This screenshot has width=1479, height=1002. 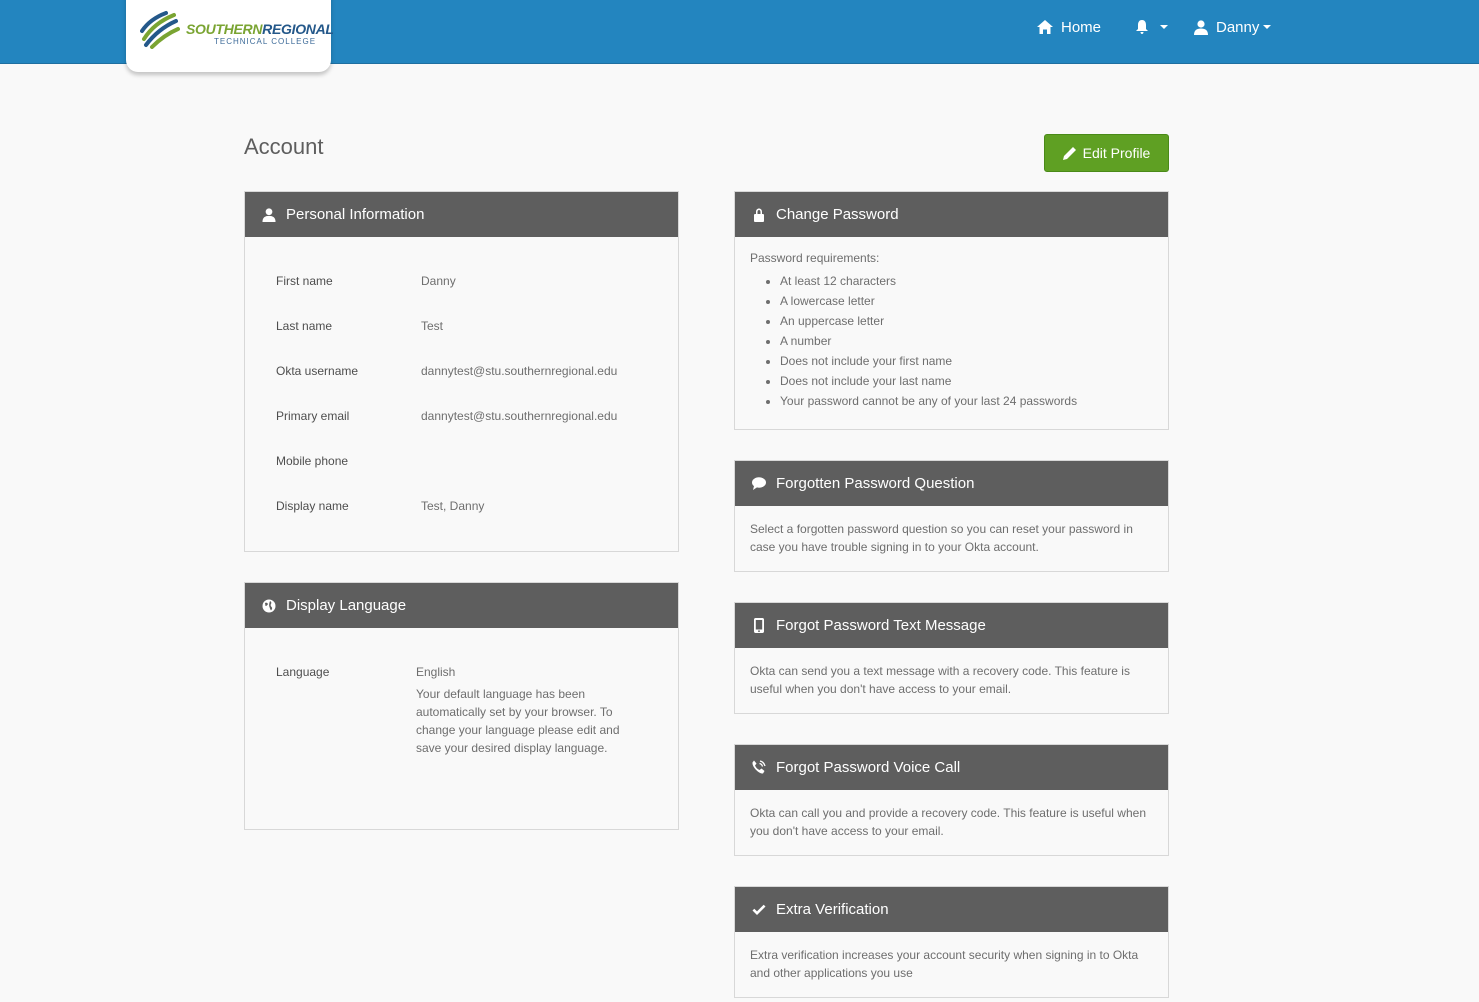 I want to click on panel-title: Forgot Password Voice Call, so click(x=868, y=767).